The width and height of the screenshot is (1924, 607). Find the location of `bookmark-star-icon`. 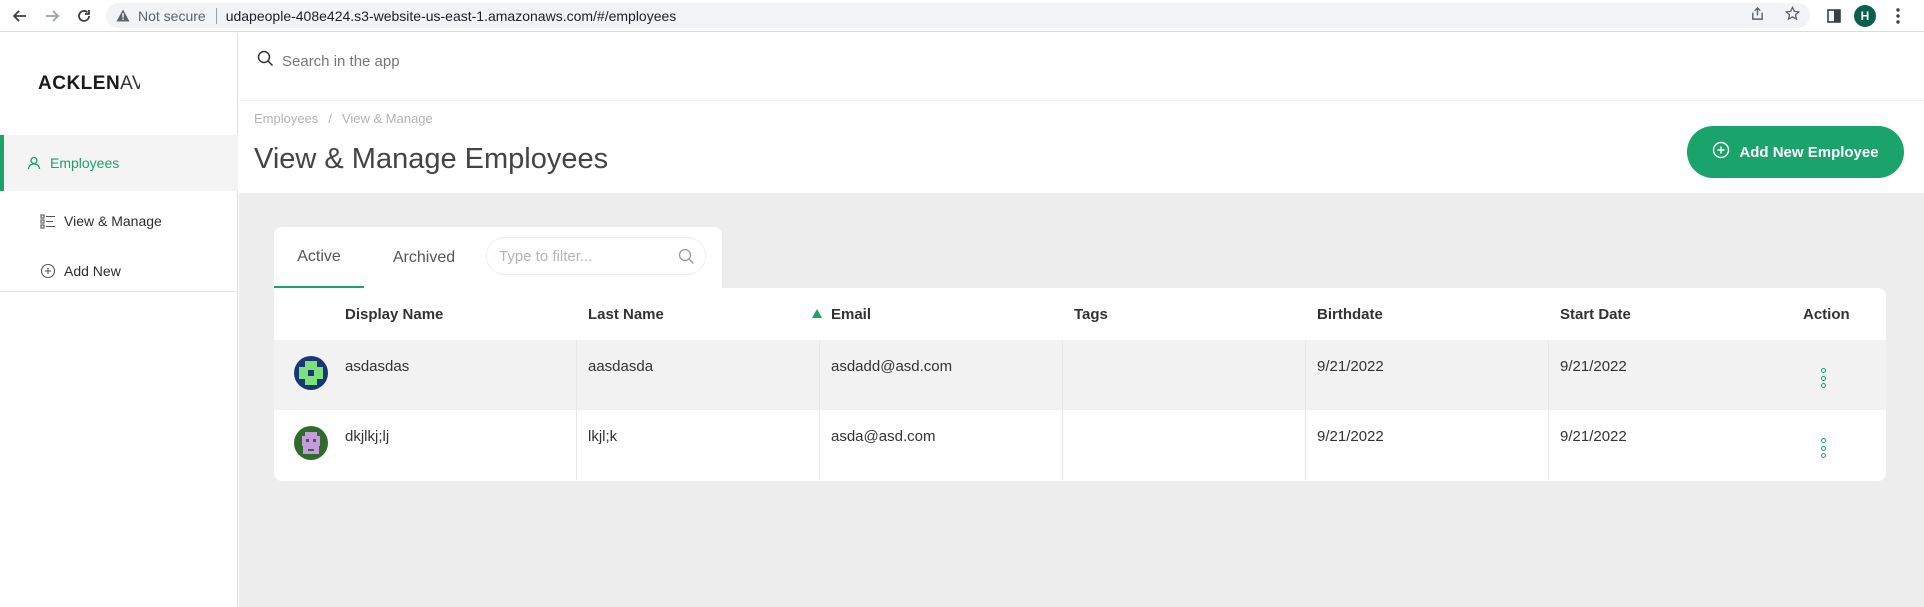

bookmark-star-icon is located at coordinates (1792, 15).